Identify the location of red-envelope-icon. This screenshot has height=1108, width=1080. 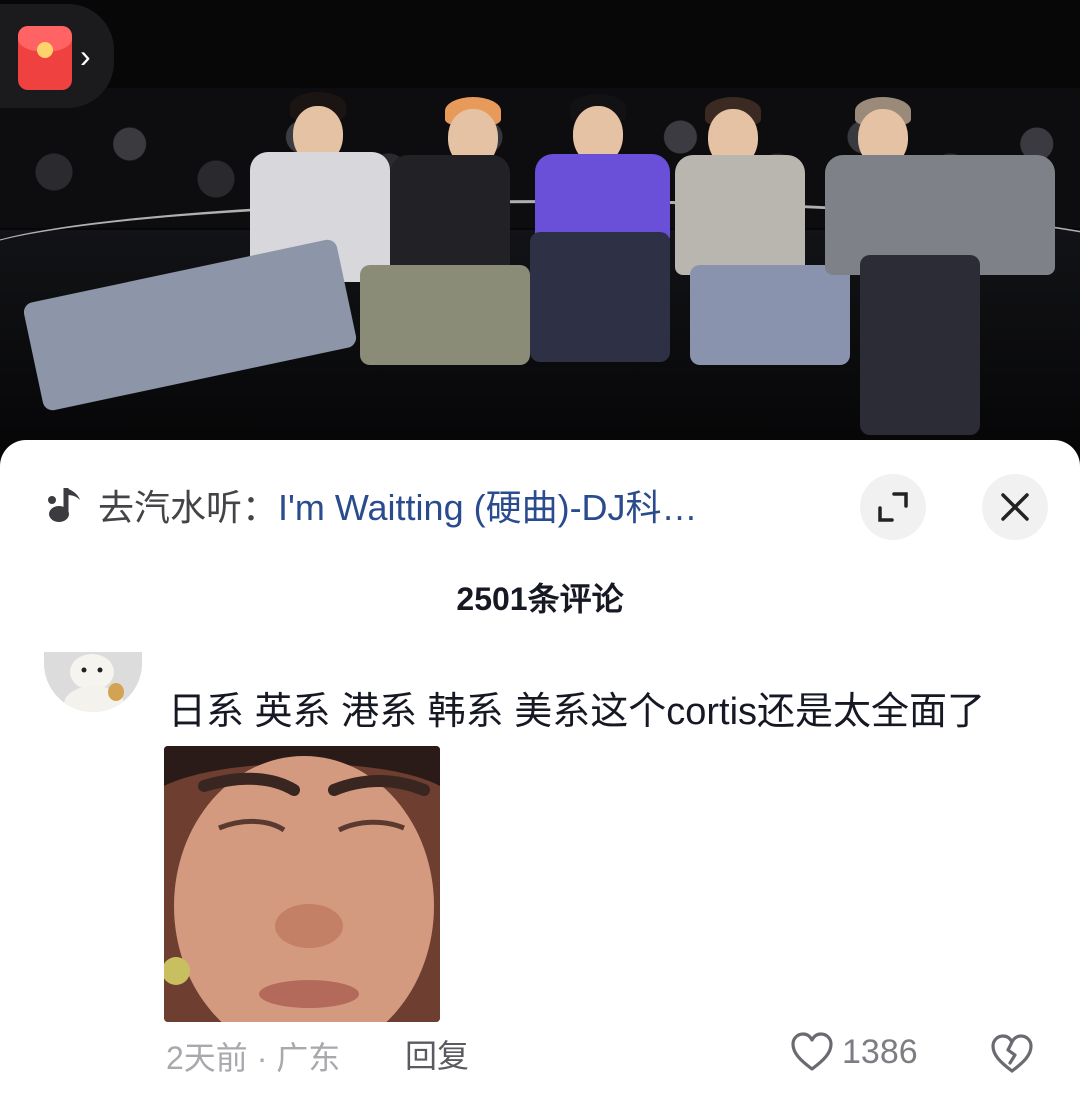
(45, 58).